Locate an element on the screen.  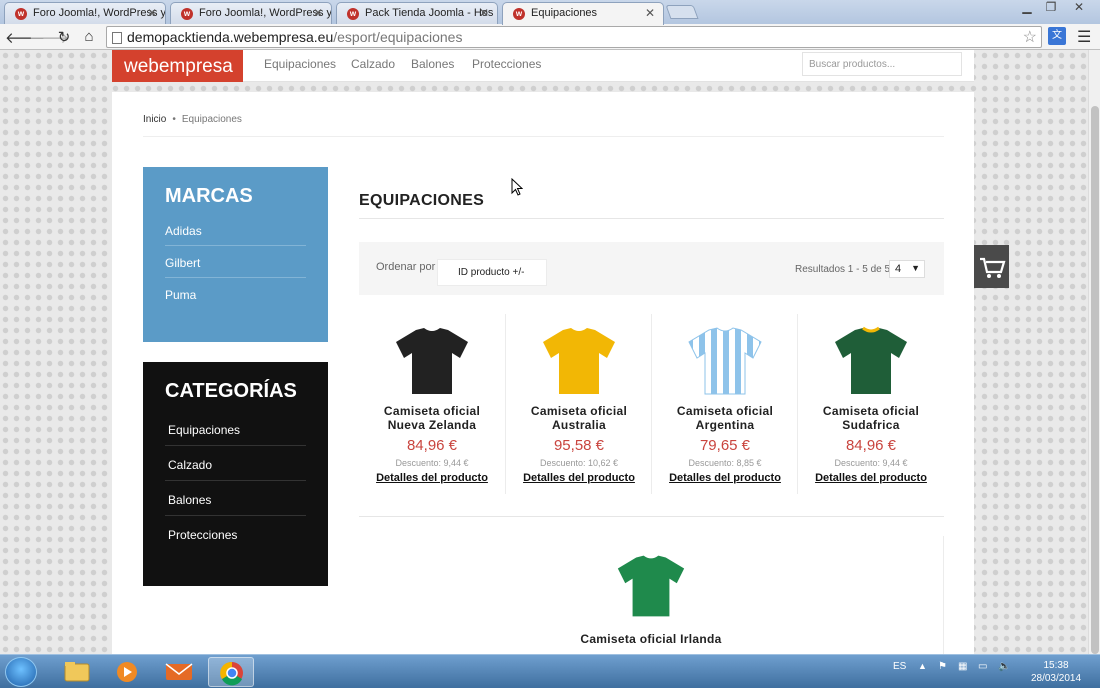
clock-date: 28/03/2014 is located at coordinates (1056, 678).